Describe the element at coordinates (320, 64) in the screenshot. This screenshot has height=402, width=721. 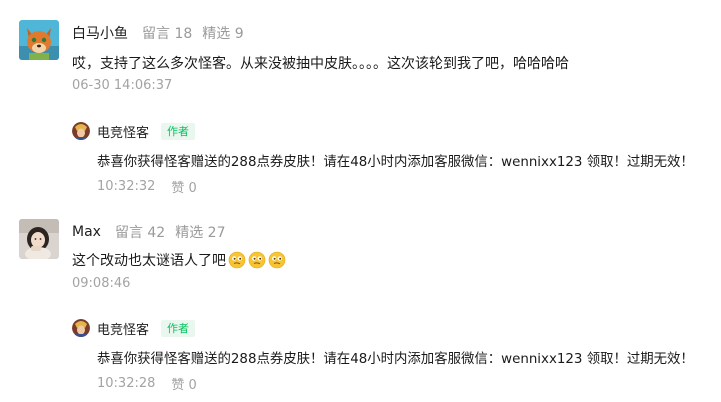
I see `comment-text: 哎，支持了这么多次怪客。从来没被抽中皮肤。。。。这次该轮到我了吧，哈哈哈哈` at that location.